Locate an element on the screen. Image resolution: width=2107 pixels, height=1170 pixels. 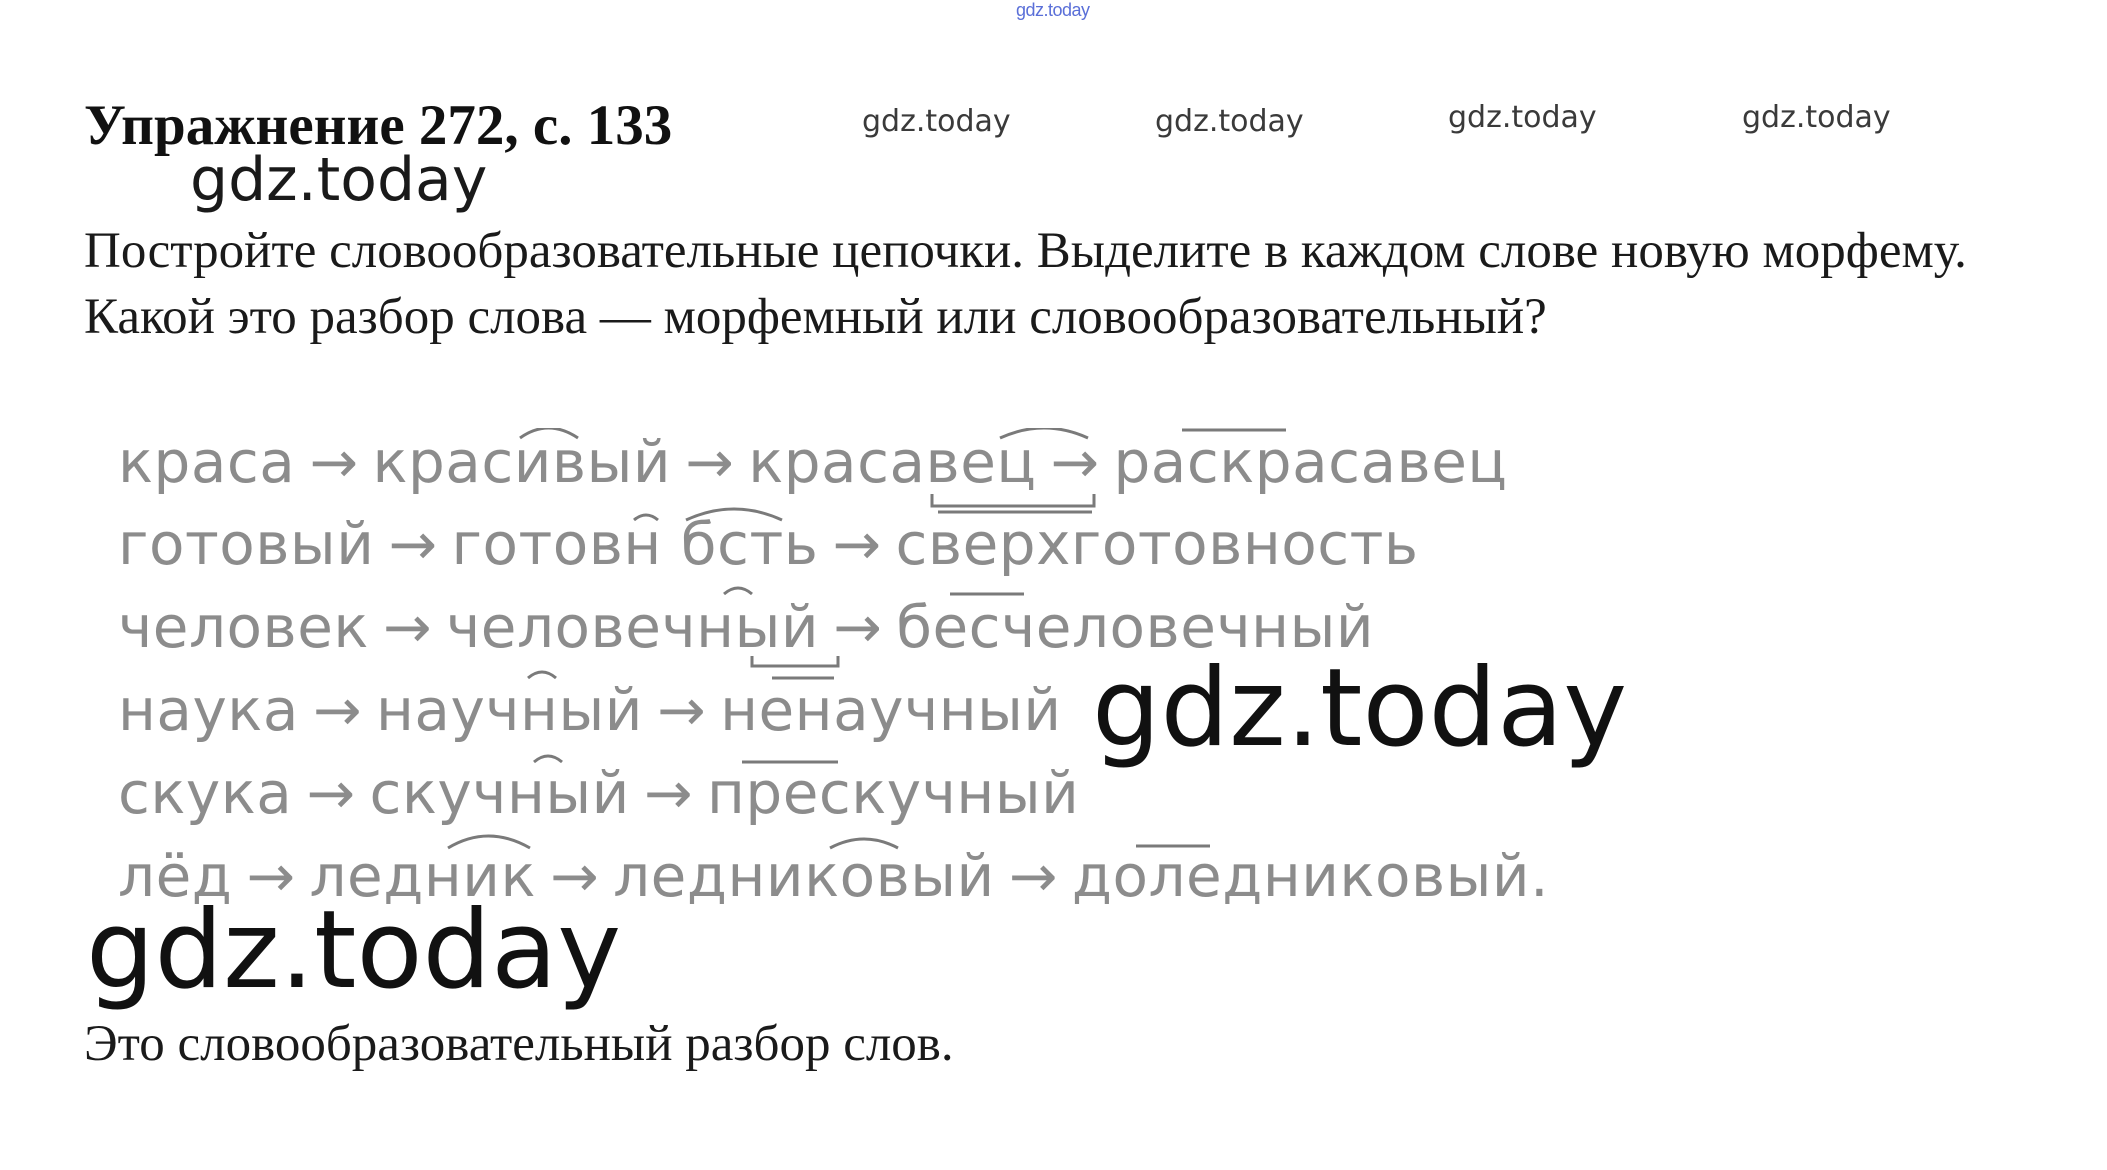
chain-line-1: краса → красивый → красавец → раскрасавец is located at coordinates (812, 462).